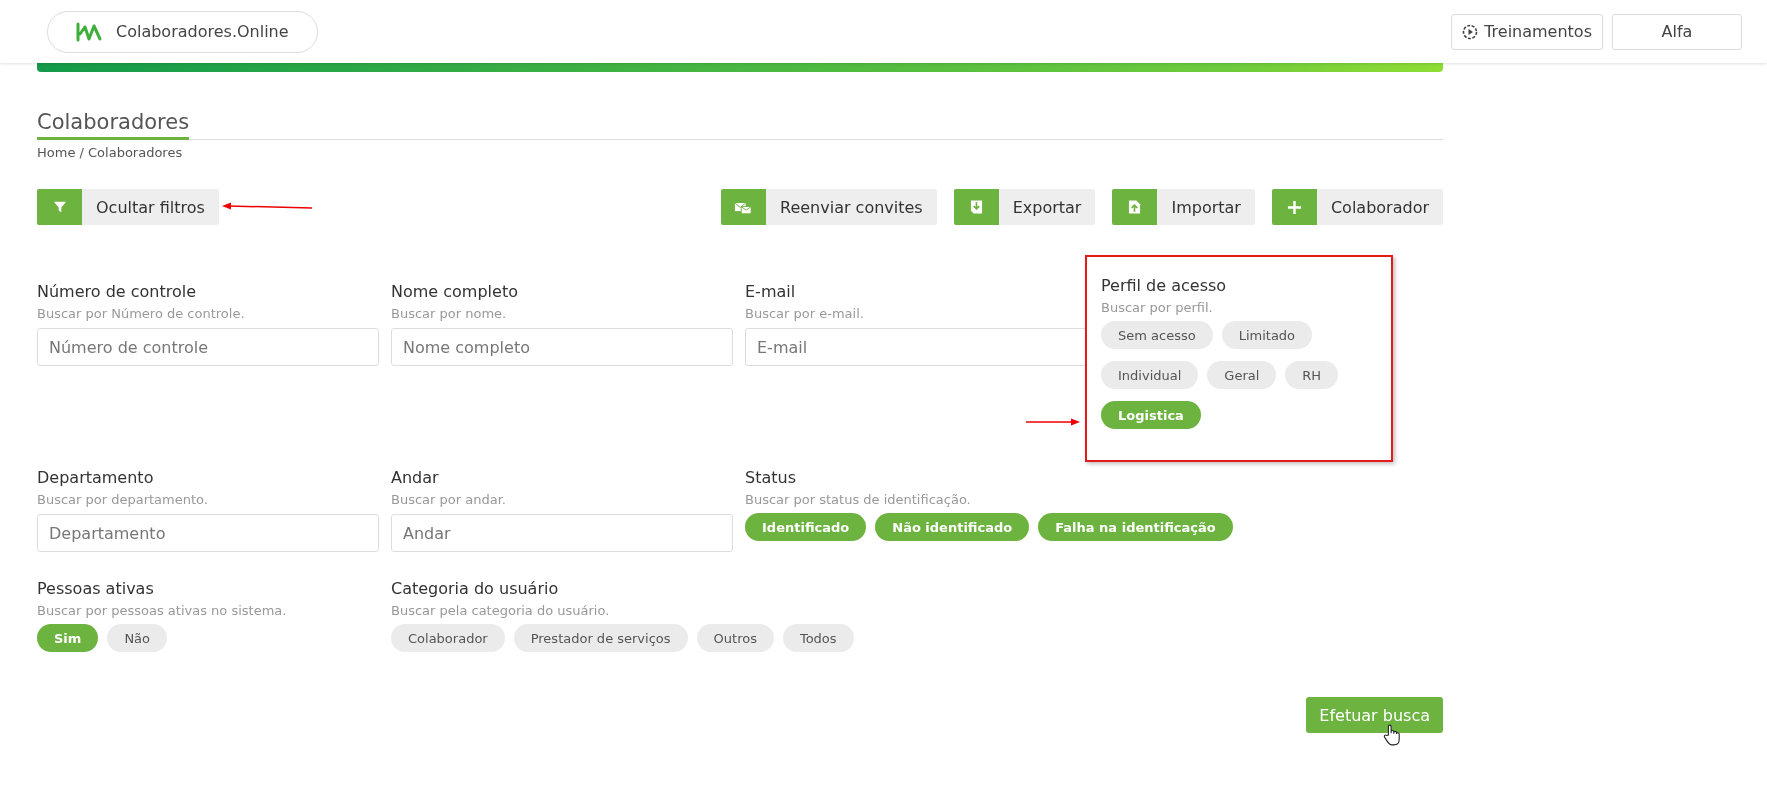 The height and width of the screenshot is (797, 1767). Describe the element at coordinates (1135, 207) in the screenshot. I see `file-upload-icon` at that location.